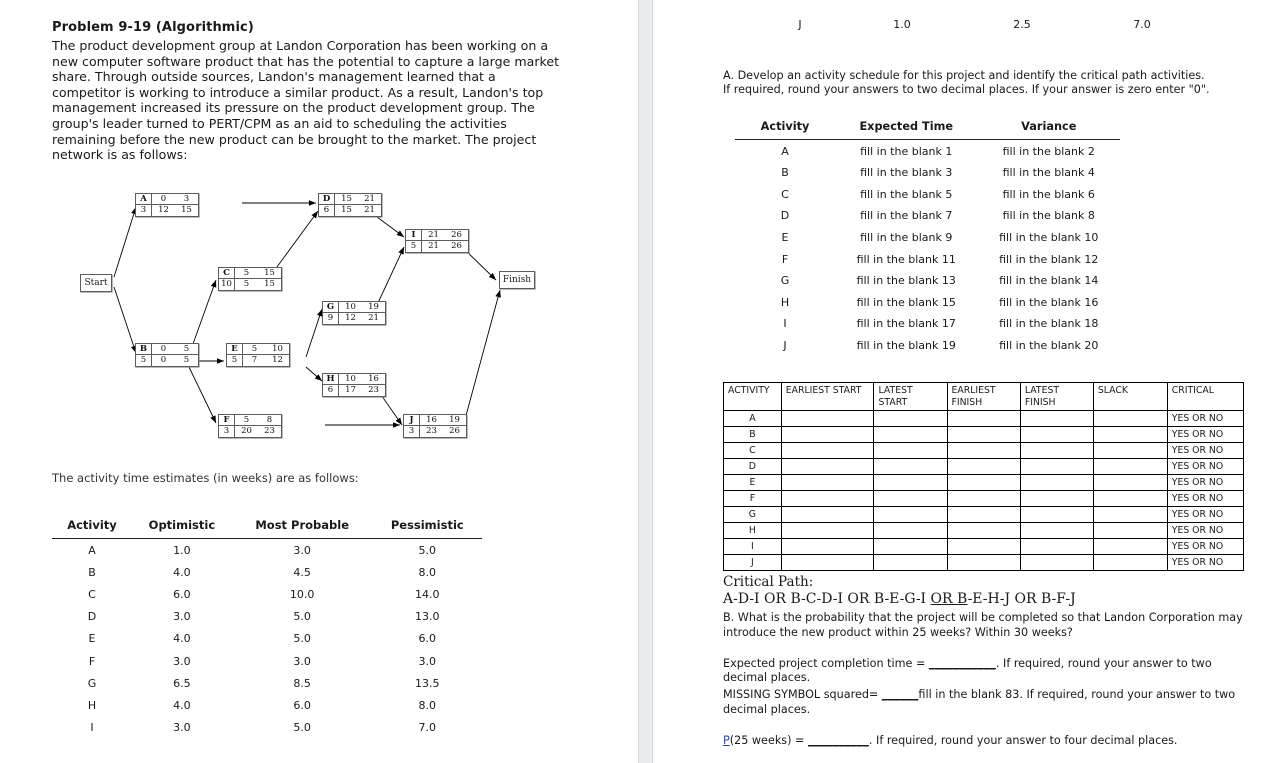  Describe the element at coordinates (1049, 195) in the screenshot. I see `cell-variance: fill in the blank 6` at that location.